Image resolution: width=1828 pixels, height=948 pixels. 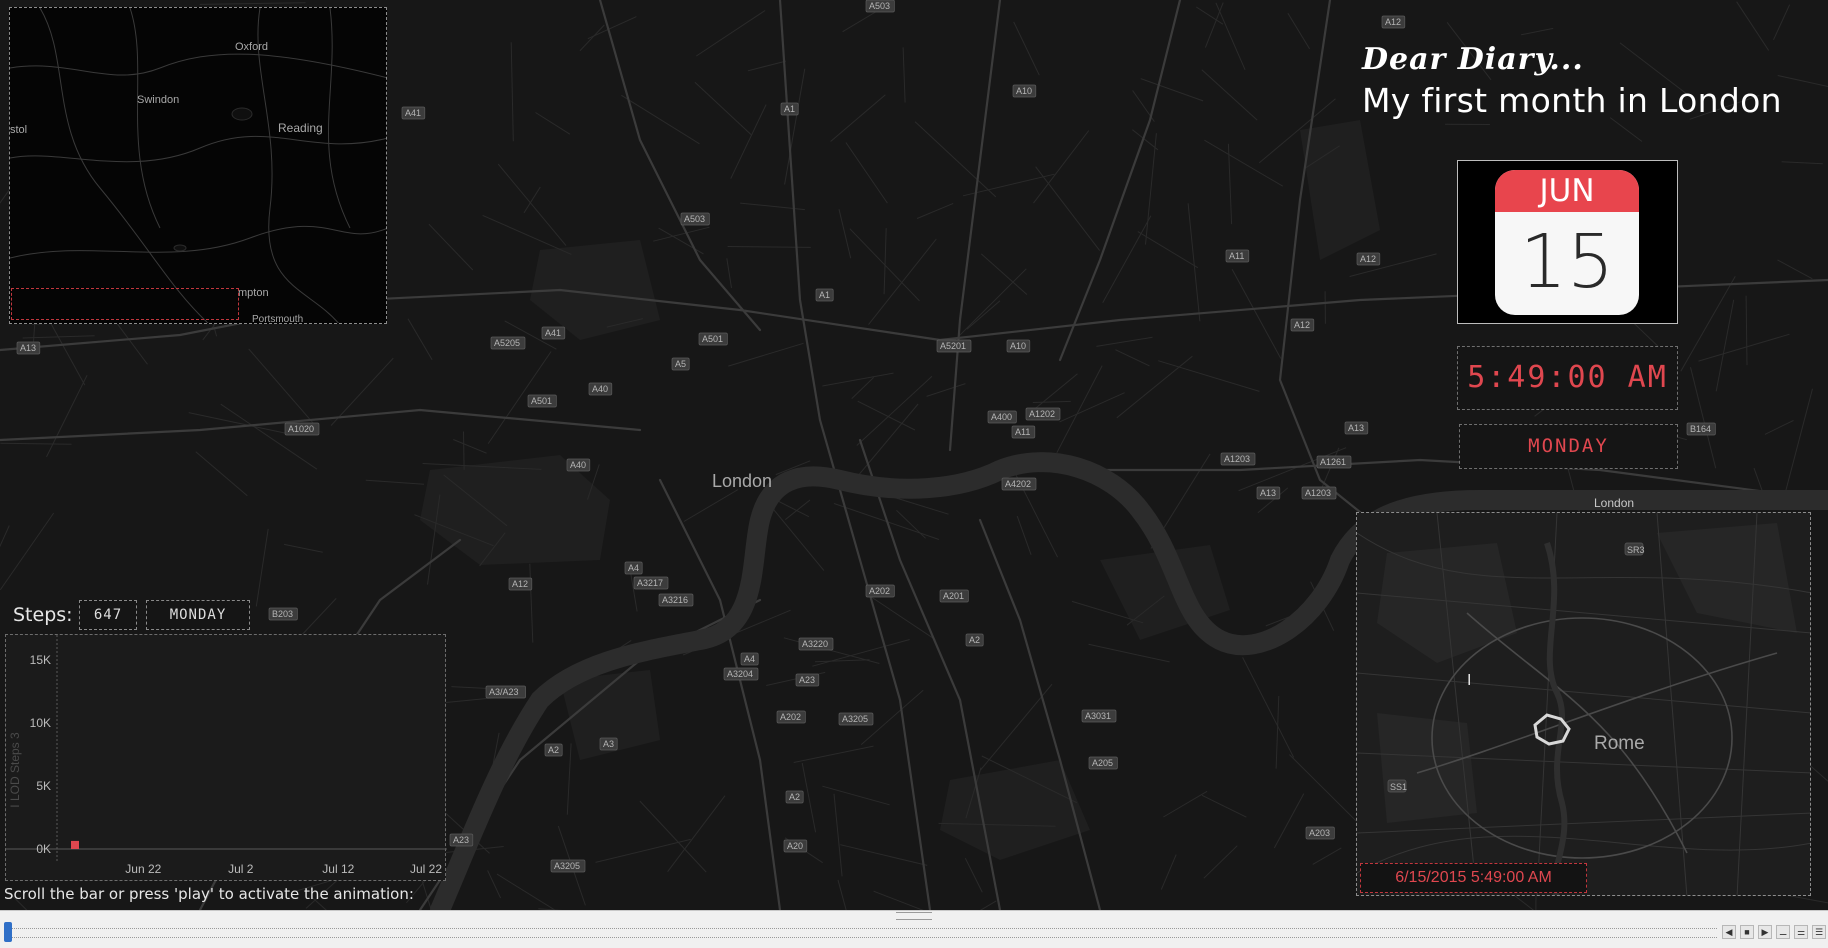 What do you see at coordinates (18, 130) in the screenshot?
I see `place-label-bristol: stol` at bounding box center [18, 130].